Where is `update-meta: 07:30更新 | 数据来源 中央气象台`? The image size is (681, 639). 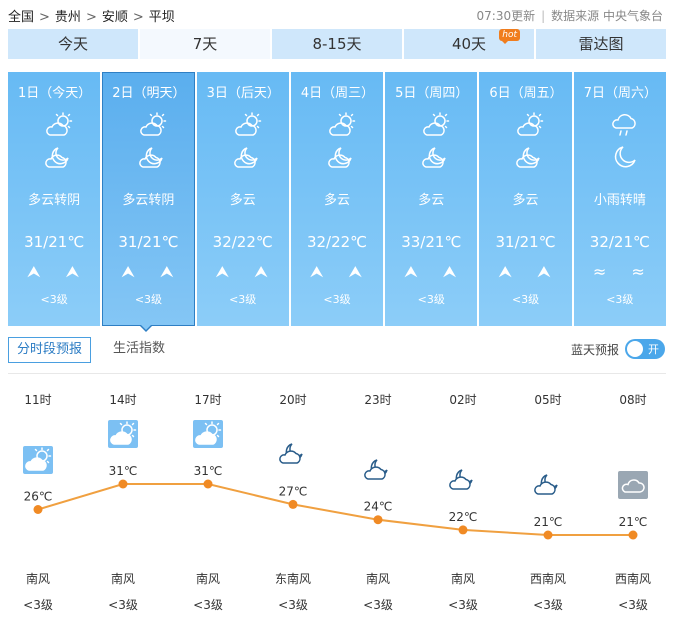 update-meta: 07:30更新 | 数据来源 中央气象台 is located at coordinates (569, 16).